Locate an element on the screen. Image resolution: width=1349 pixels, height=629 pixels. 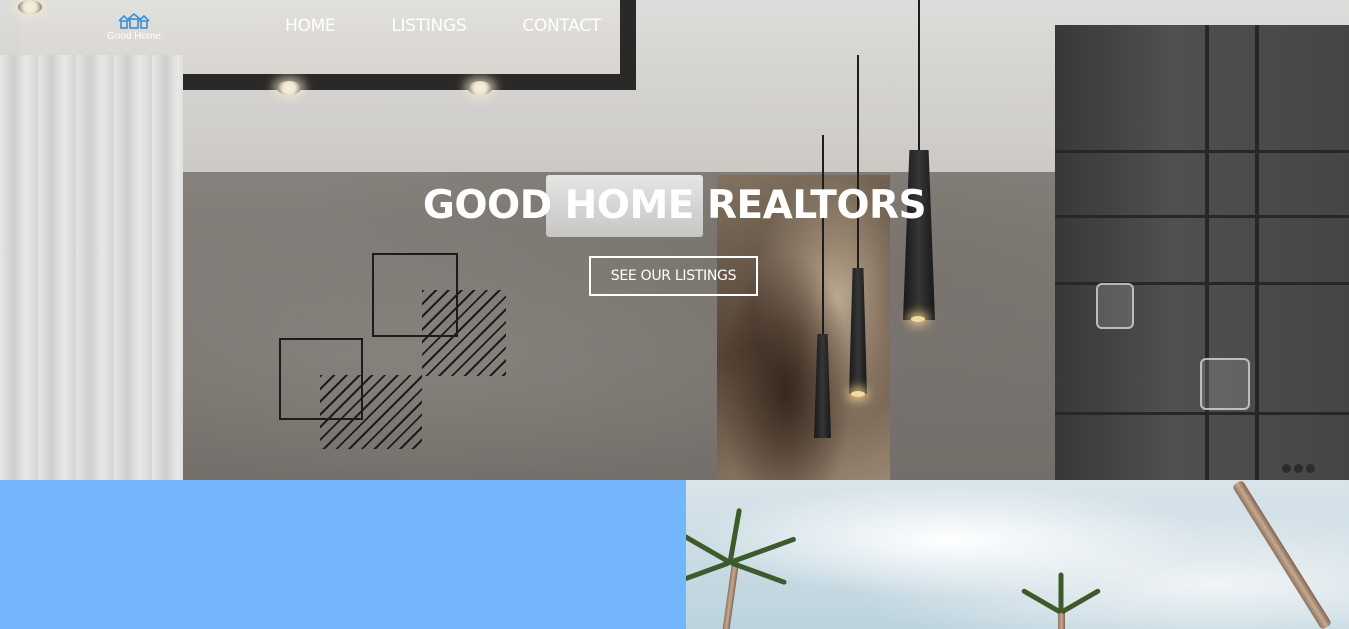
brand-logo: Good Home is located at coordinates (134, 29).